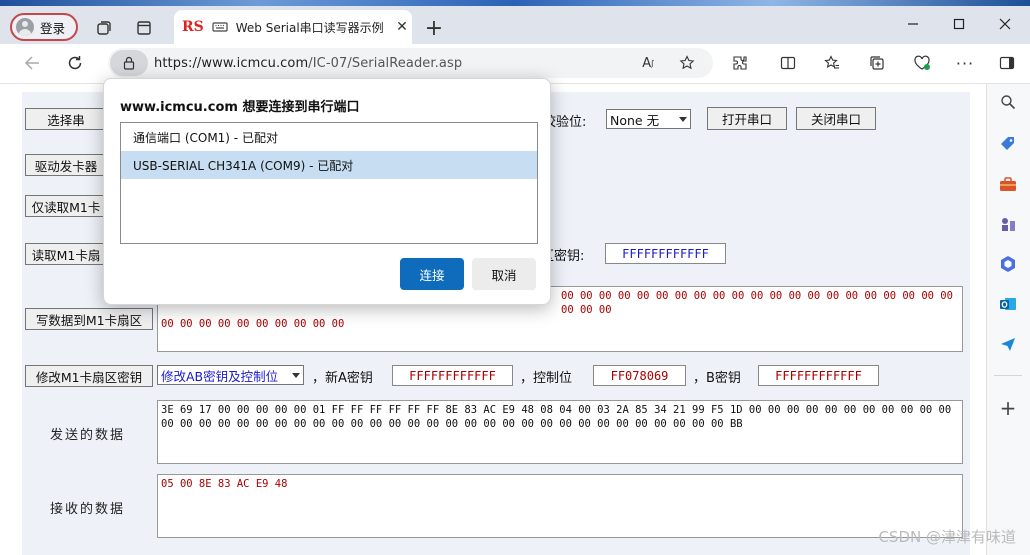 Image resolution: width=1030 pixels, height=555 pixels. Describe the element at coordinates (129, 63) in the screenshot. I see `lock-icon` at that location.